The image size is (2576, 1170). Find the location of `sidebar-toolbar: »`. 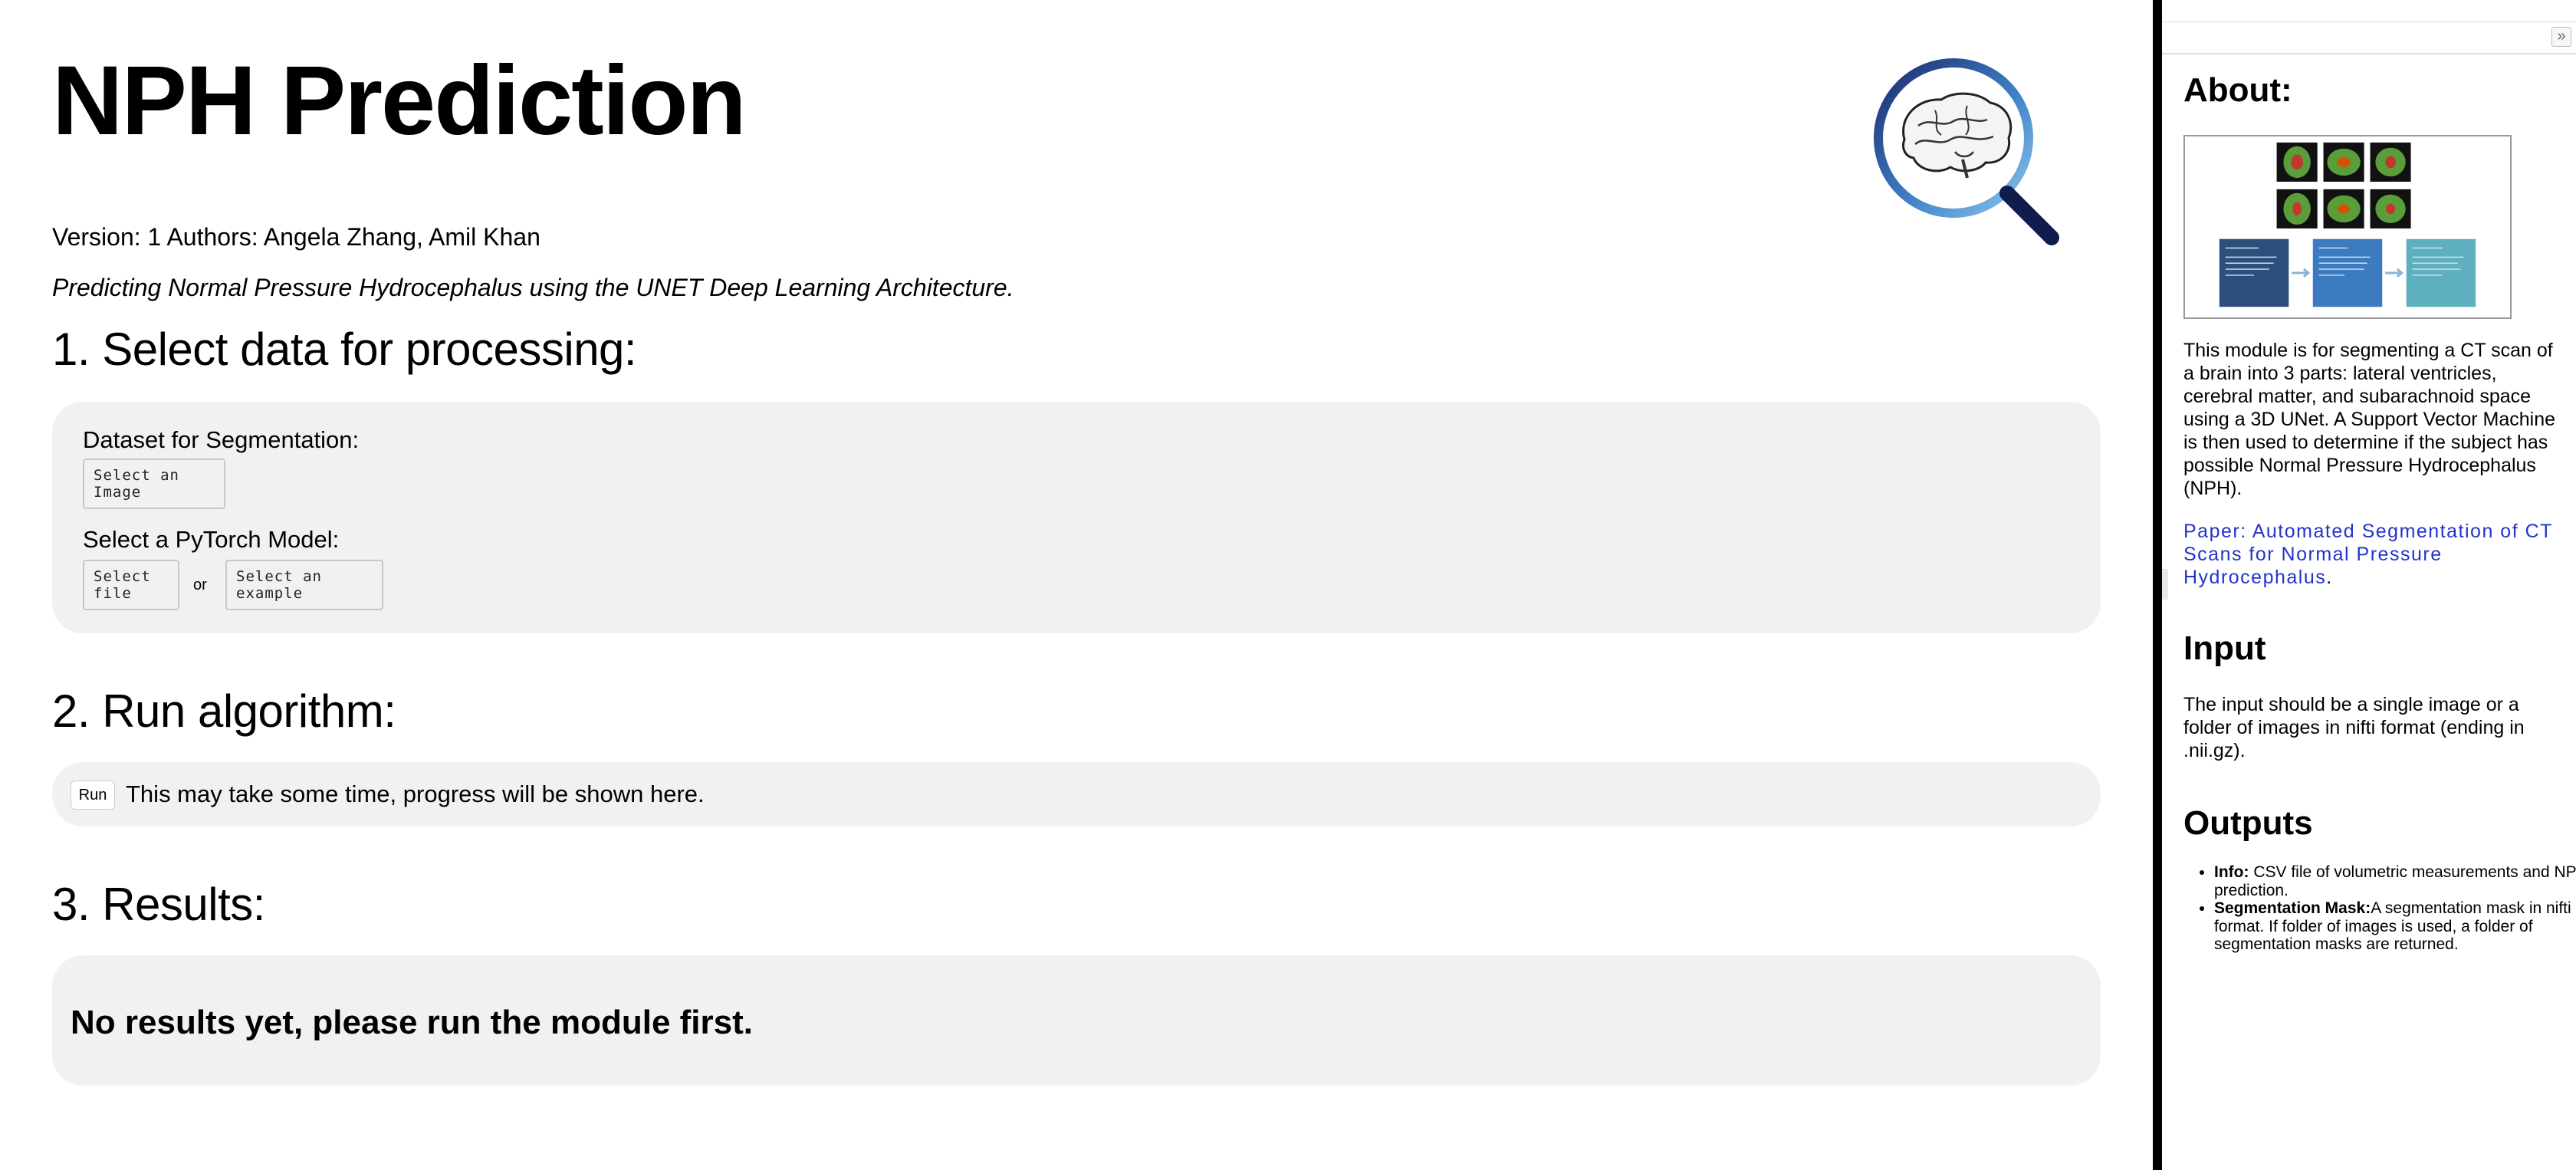

sidebar-toolbar: » is located at coordinates (2369, 37).